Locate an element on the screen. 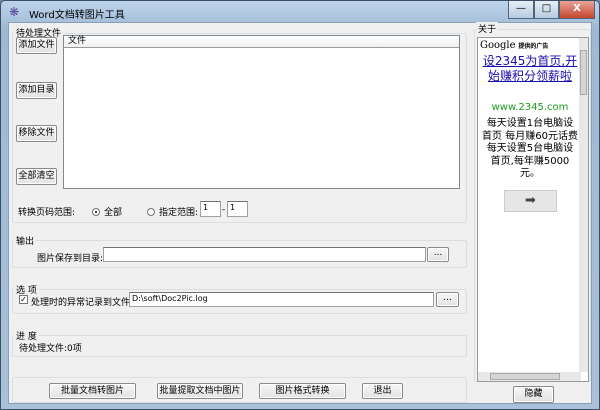 The width and height of the screenshot is (600, 410). file-column-header: 文件 is located at coordinates (261, 42).